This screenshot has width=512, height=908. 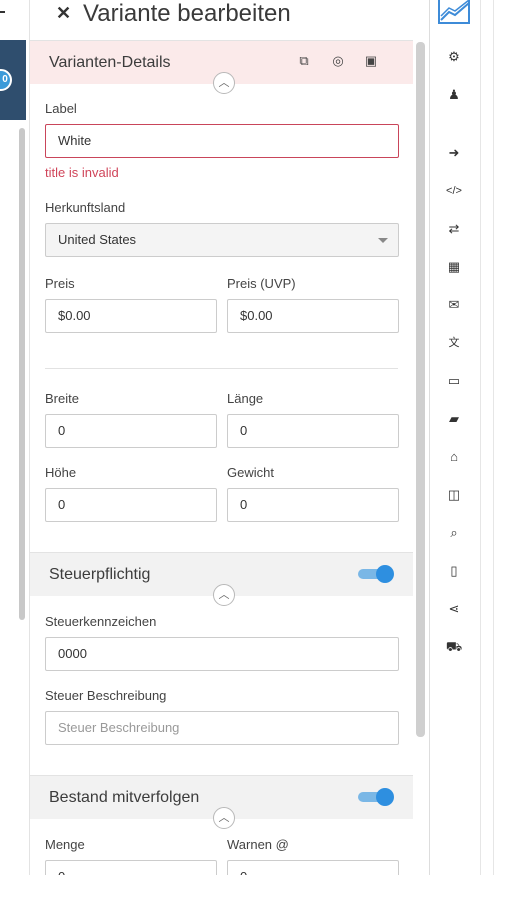 I want to click on weight-label: Gewicht, so click(x=250, y=472).